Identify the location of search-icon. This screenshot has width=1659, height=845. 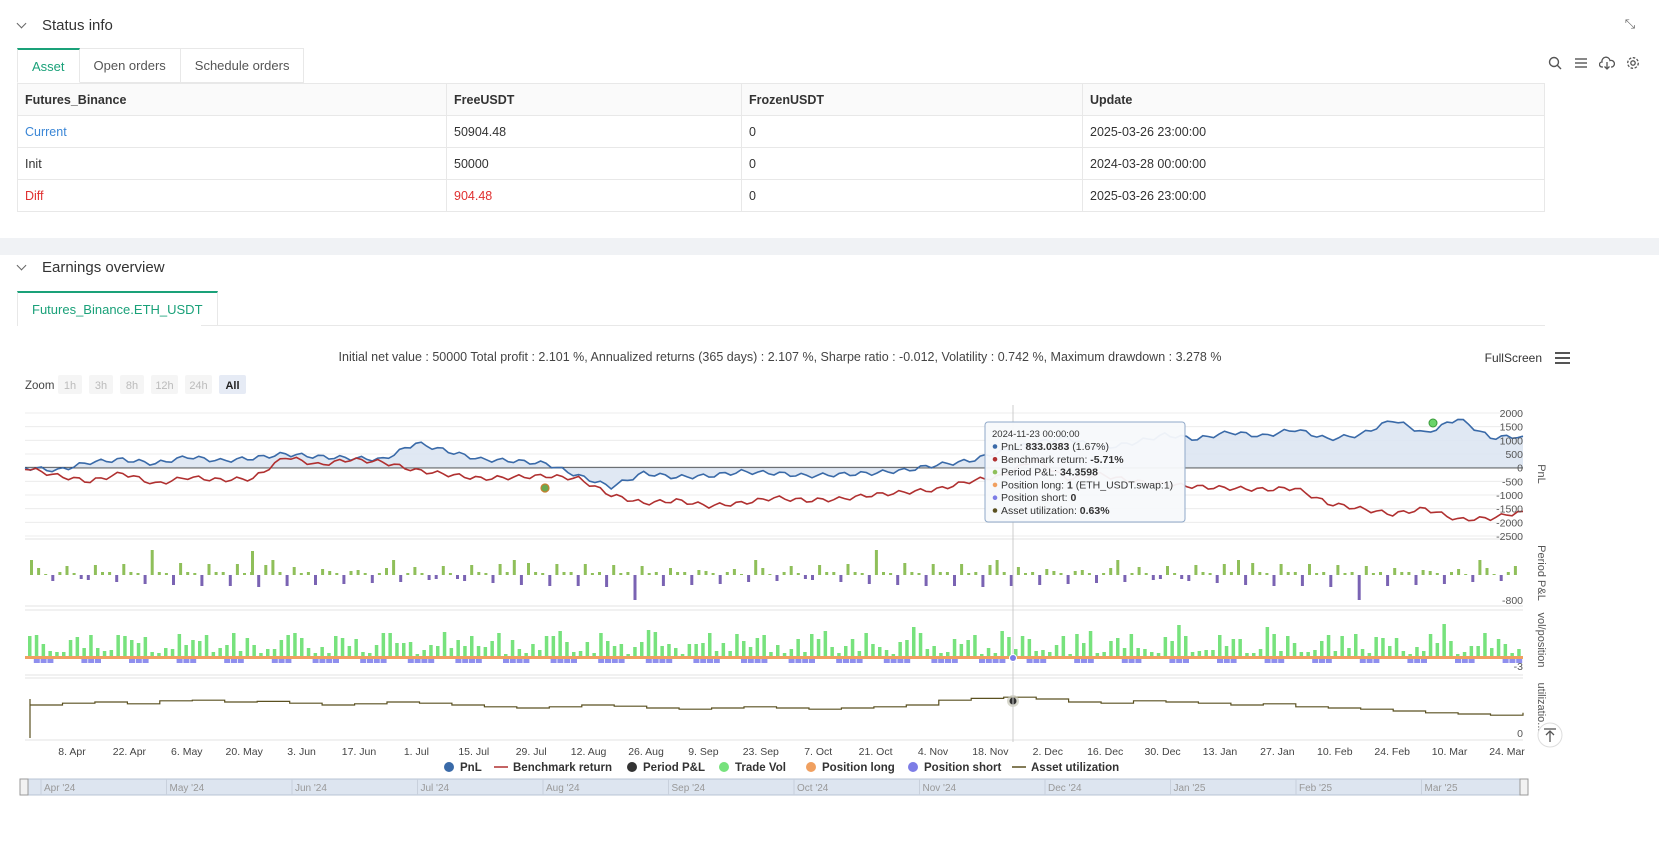
(1555, 63).